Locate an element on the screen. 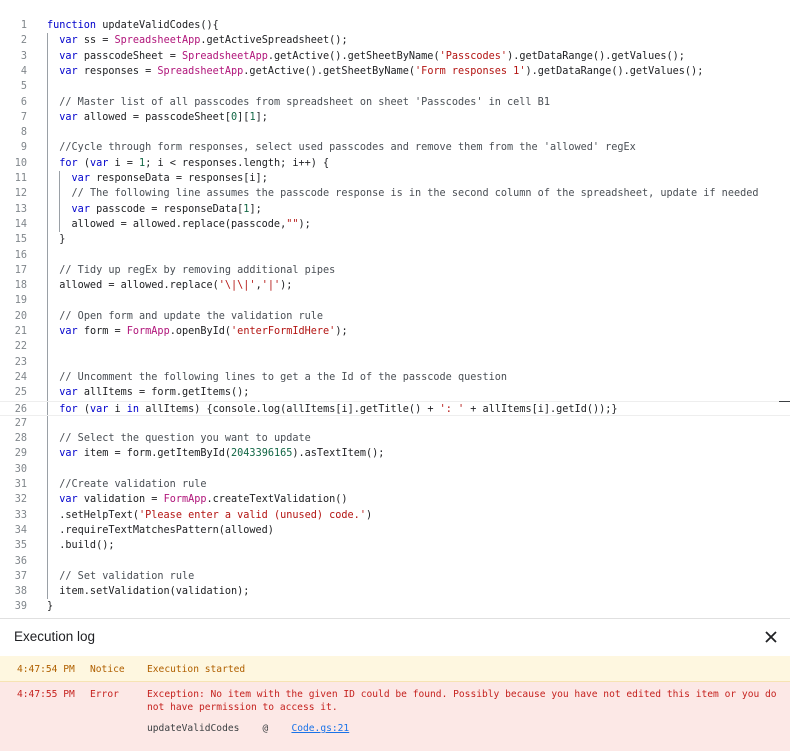 Image resolution: width=790 pixels, height=751 pixels. line-number: 14 is located at coordinates (20, 224).